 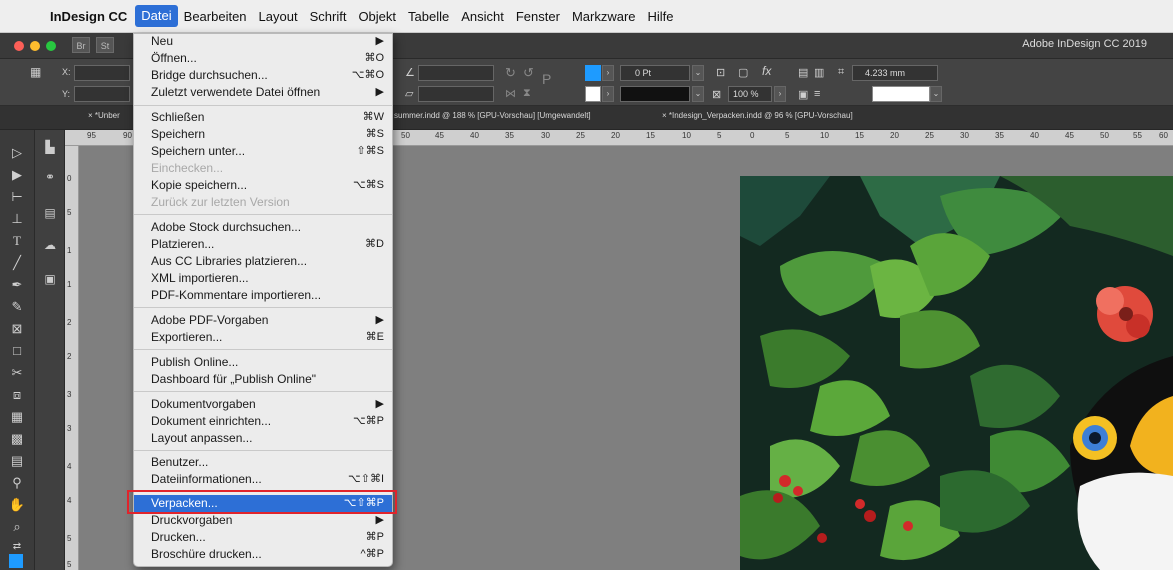 What do you see at coordinates (88, 16) in the screenshot?
I see `menu-app-name: InDesign CC` at bounding box center [88, 16].